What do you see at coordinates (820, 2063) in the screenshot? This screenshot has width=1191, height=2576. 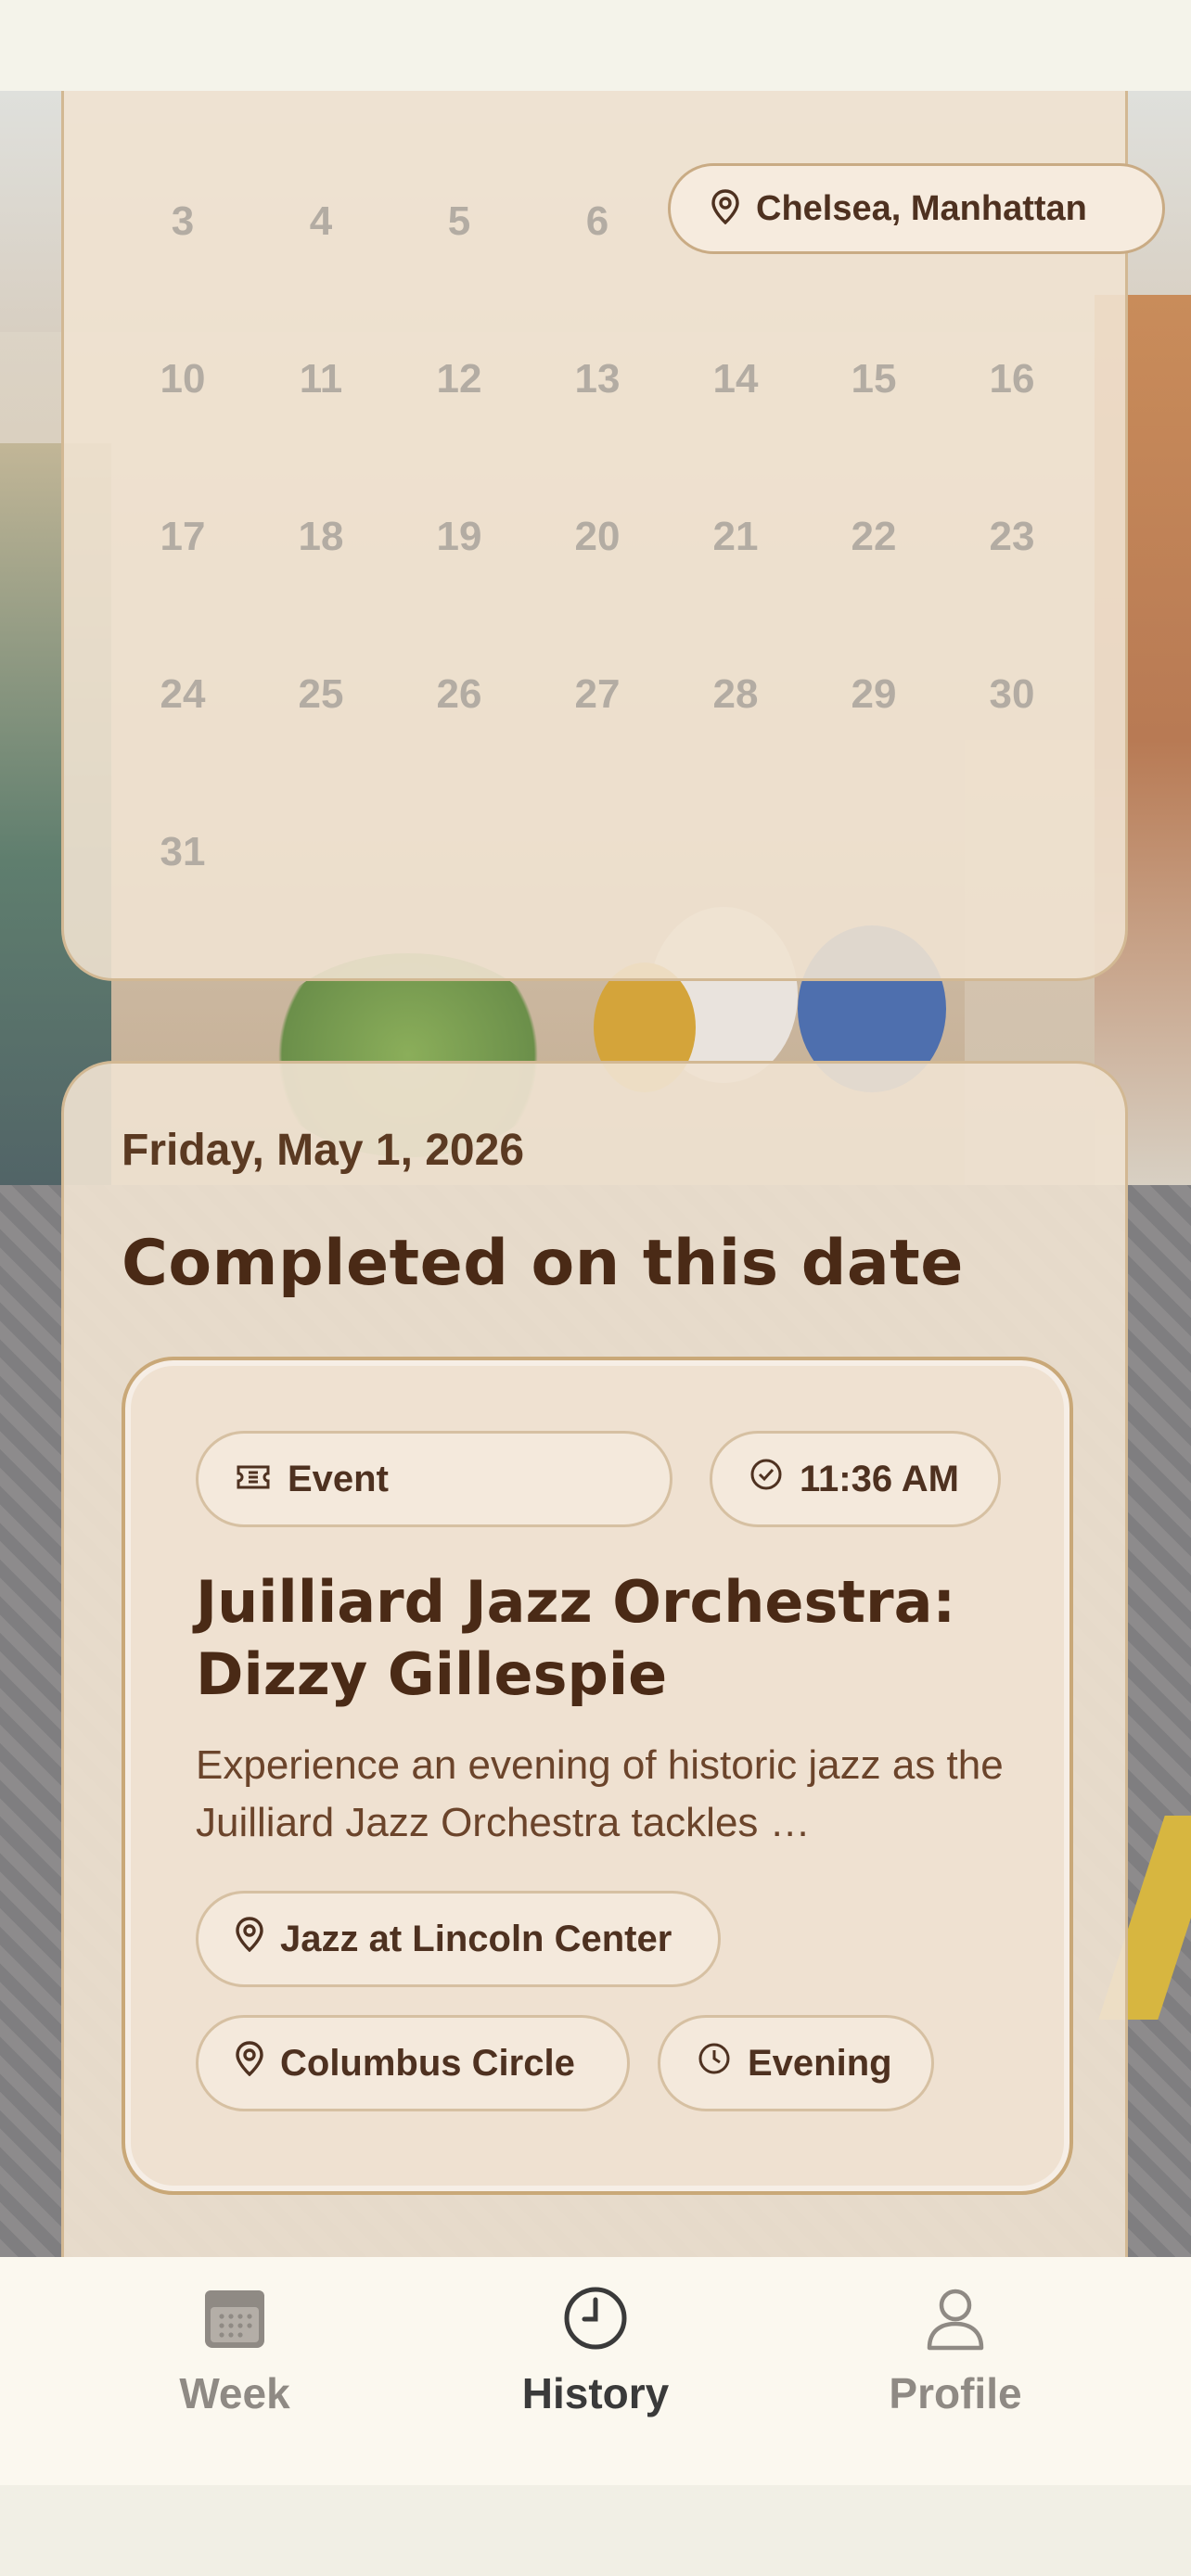 I see `time-of-day-label: Evening` at bounding box center [820, 2063].